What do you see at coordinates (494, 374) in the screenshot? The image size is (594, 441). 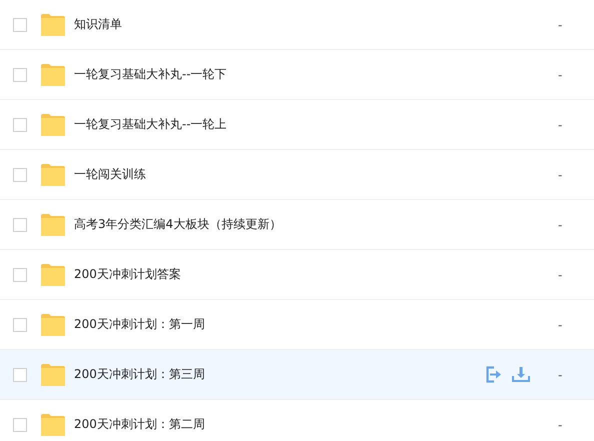 I see `share-icon` at bounding box center [494, 374].